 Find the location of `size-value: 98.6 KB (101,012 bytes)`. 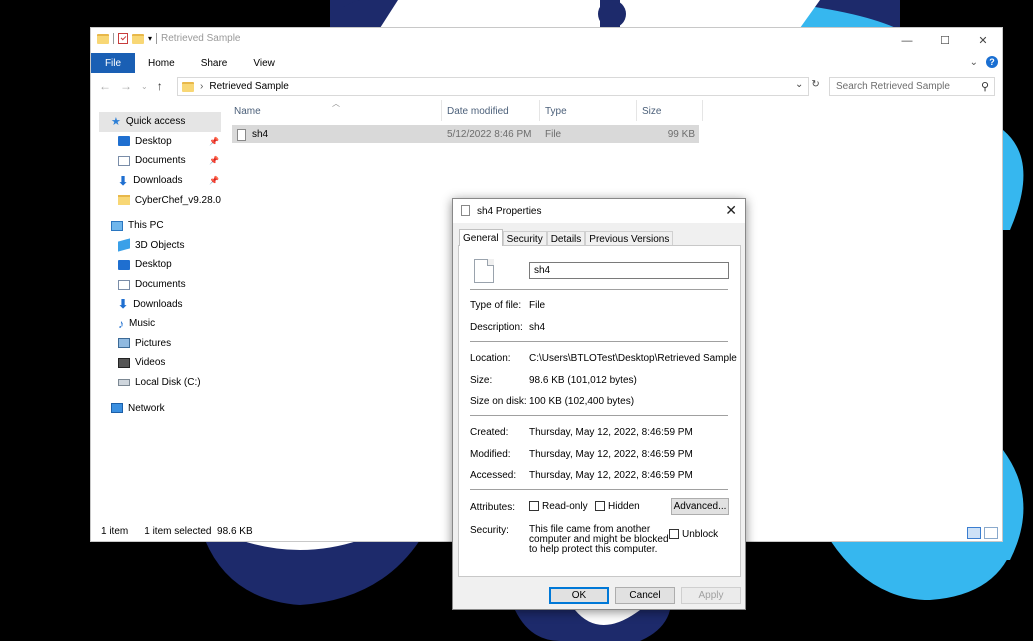

size-value: 98.6 KB (101,012 bytes) is located at coordinates (583, 380).